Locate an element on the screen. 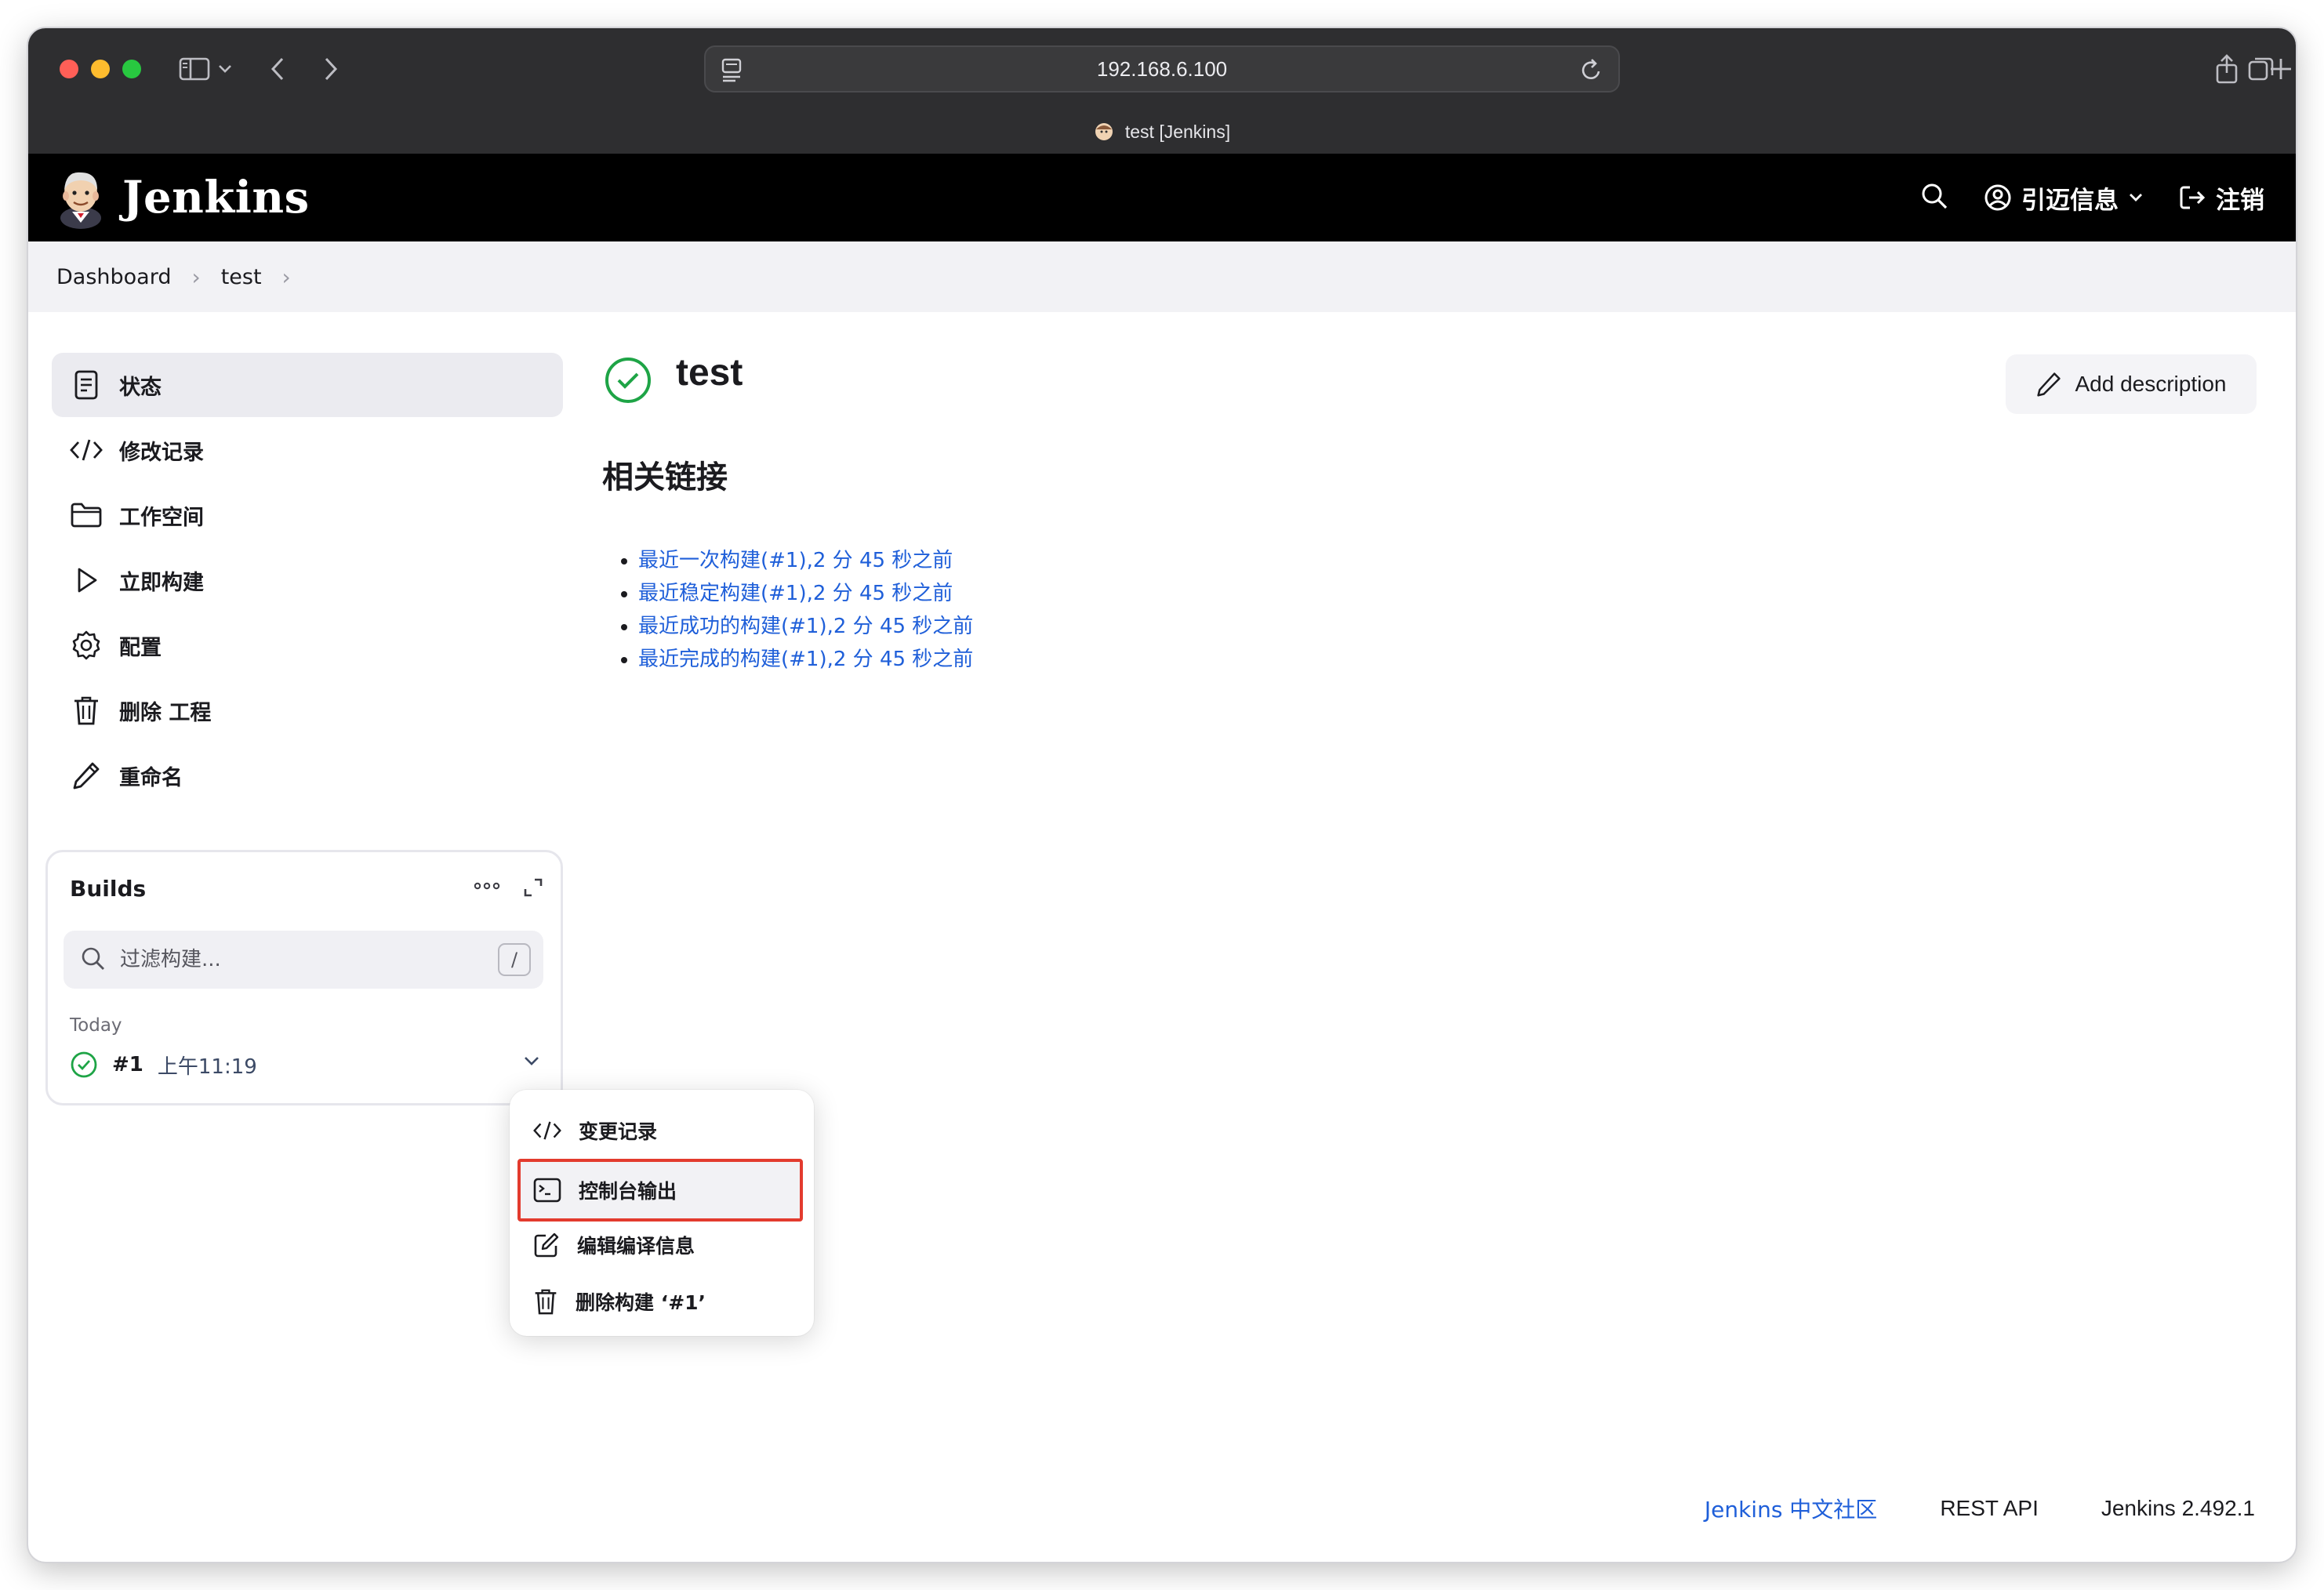 Image resolution: width=2324 pixels, height=1590 pixels. build-filter-input is located at coordinates (292, 959).